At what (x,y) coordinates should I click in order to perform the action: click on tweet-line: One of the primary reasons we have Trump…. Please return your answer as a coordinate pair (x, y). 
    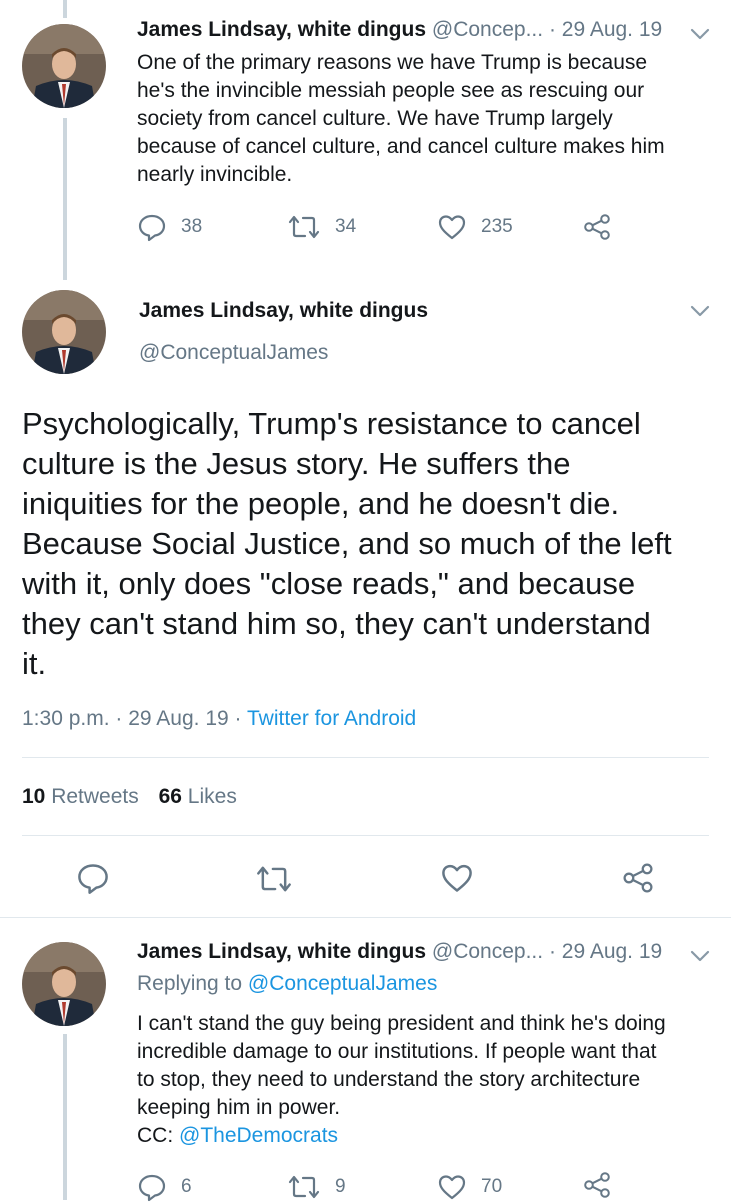
    Looking at the image, I should click on (392, 62).